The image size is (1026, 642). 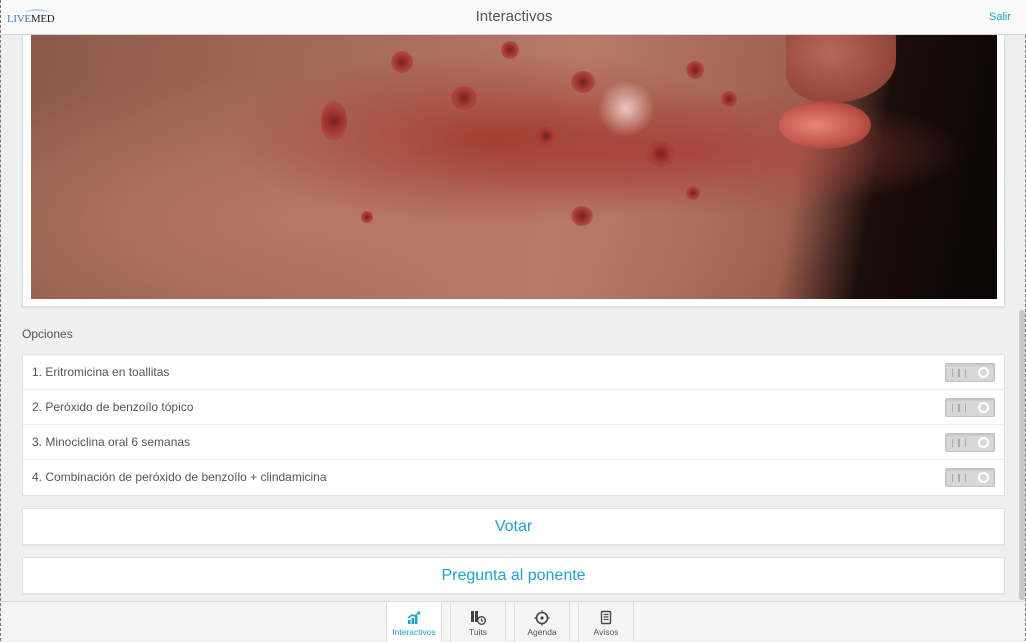 I want to click on tab-interactivos: Interactivos, so click(x=414, y=622).